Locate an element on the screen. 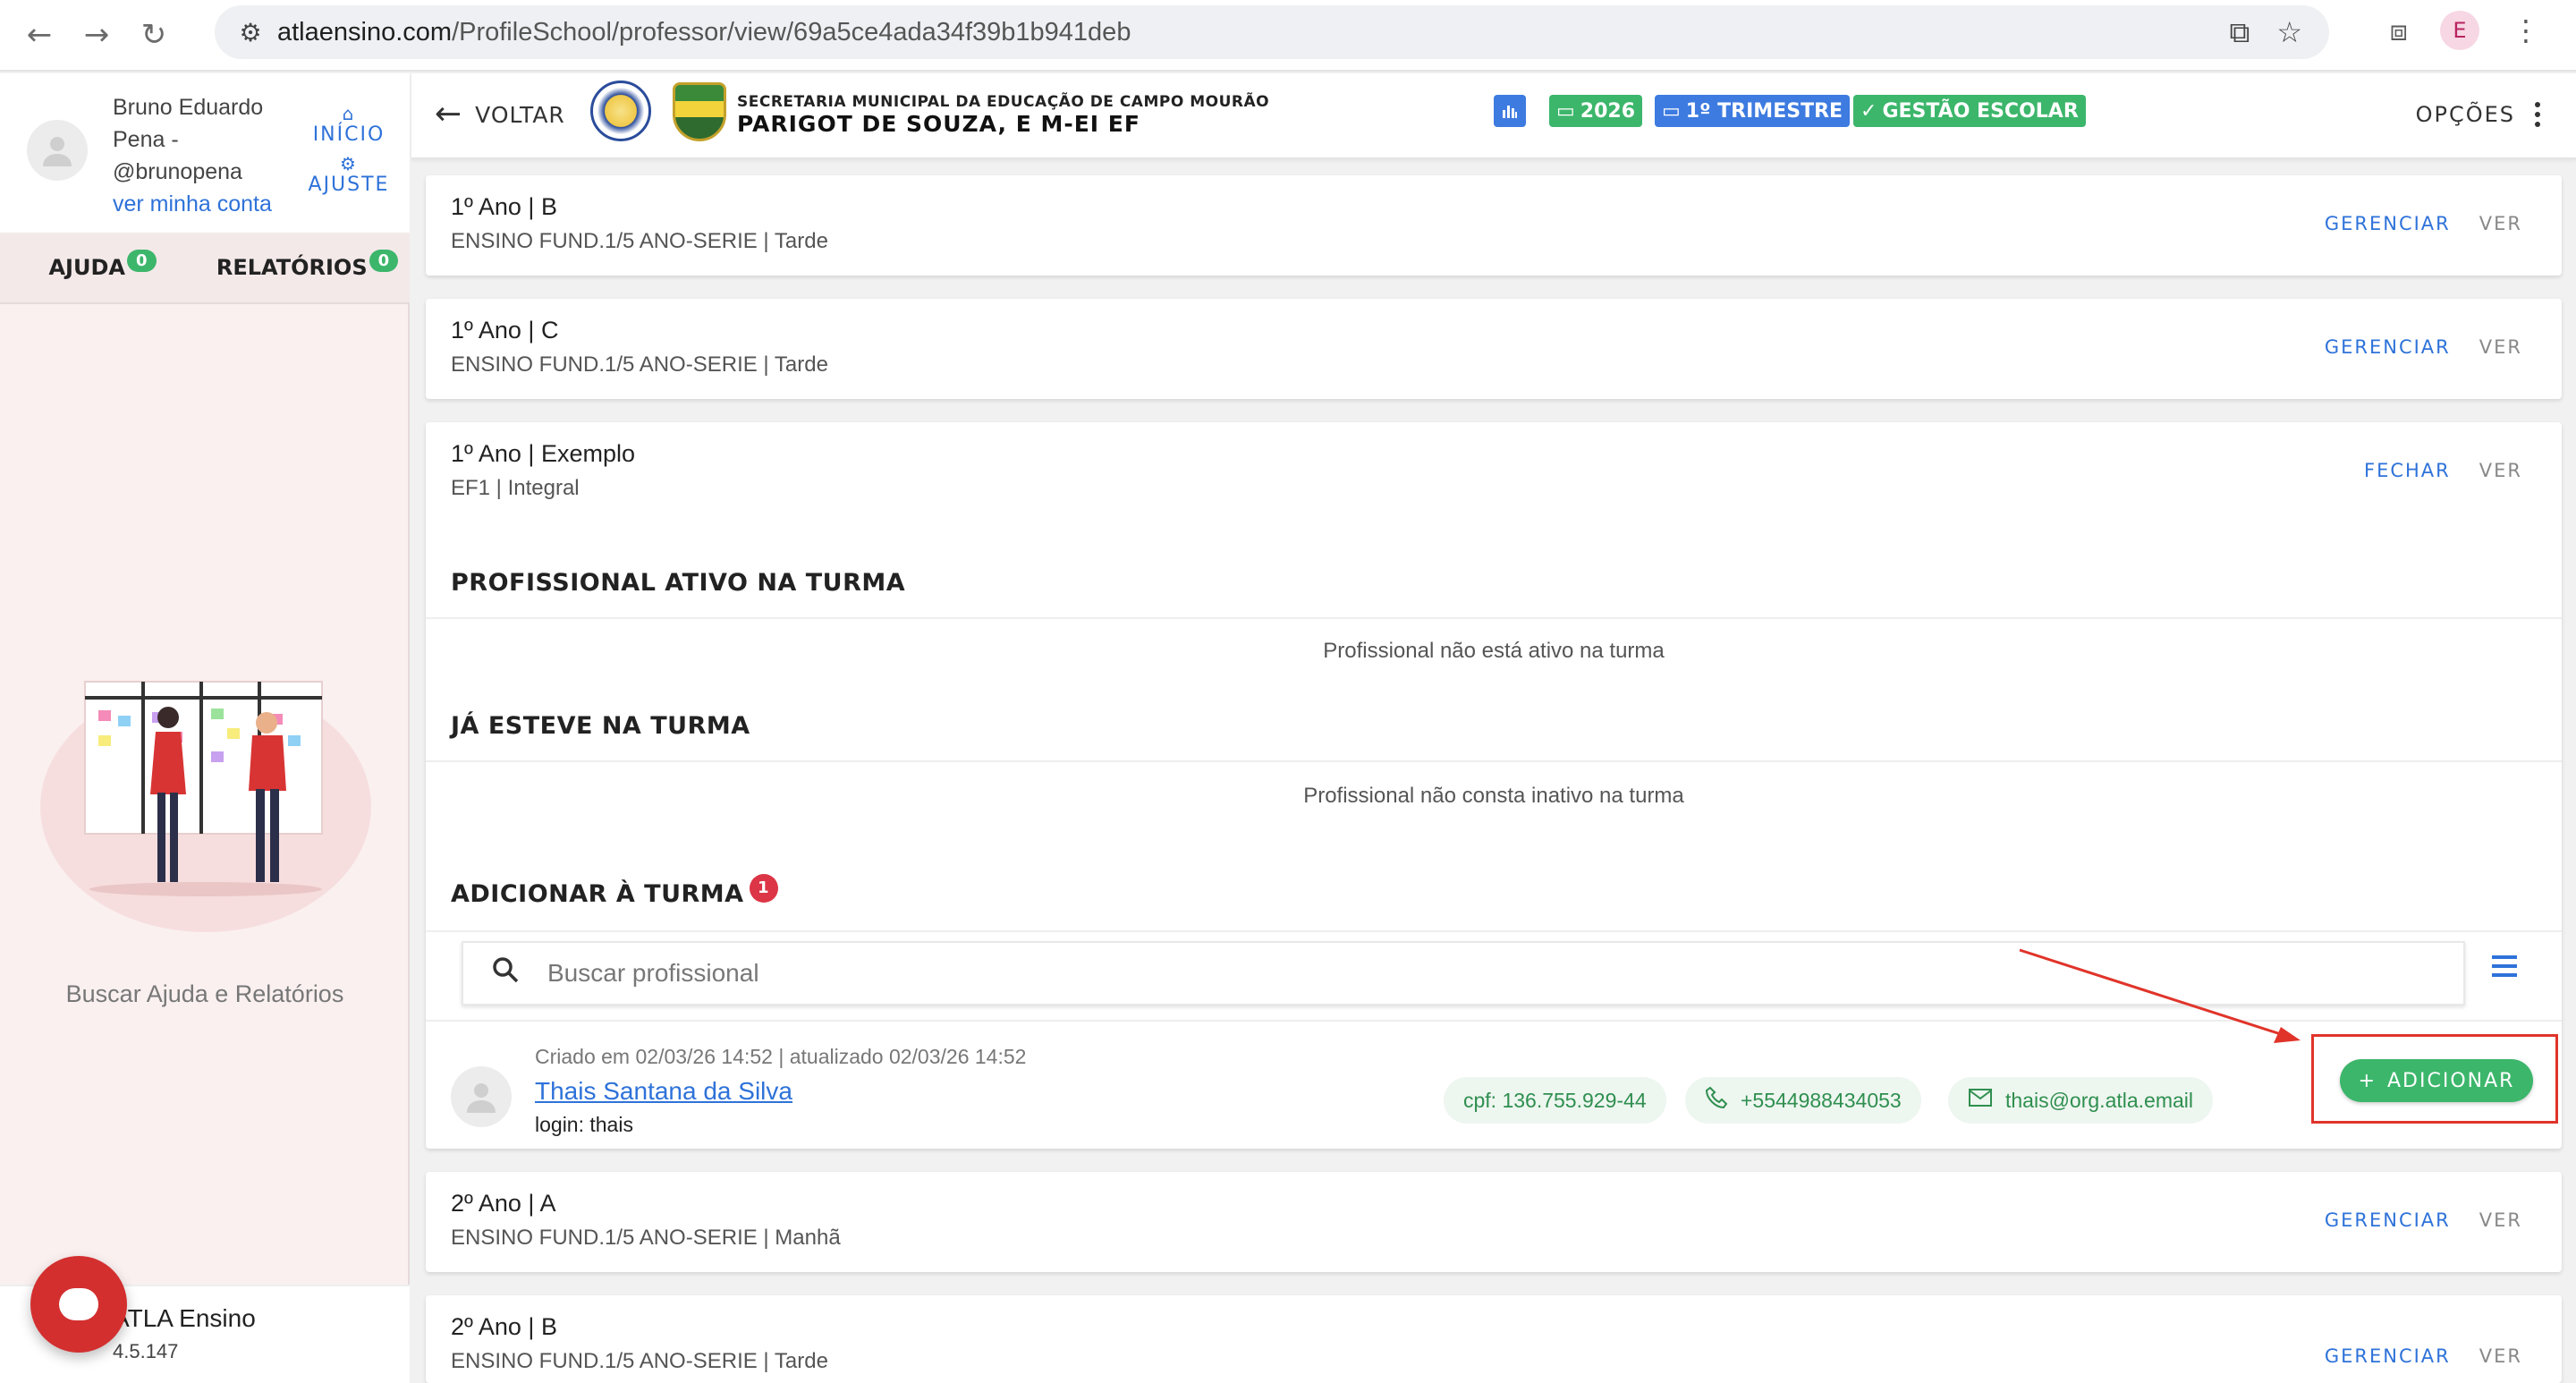 This screenshot has height=1383, width=2576. install-app-icon: ⧉ is located at coordinates (2239, 32).